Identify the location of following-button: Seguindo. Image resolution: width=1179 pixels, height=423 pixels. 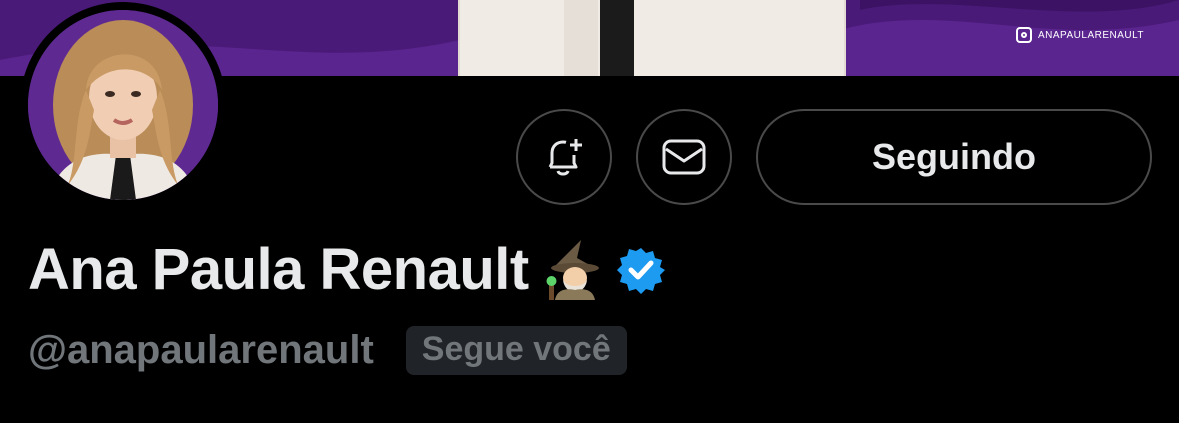
(954, 157).